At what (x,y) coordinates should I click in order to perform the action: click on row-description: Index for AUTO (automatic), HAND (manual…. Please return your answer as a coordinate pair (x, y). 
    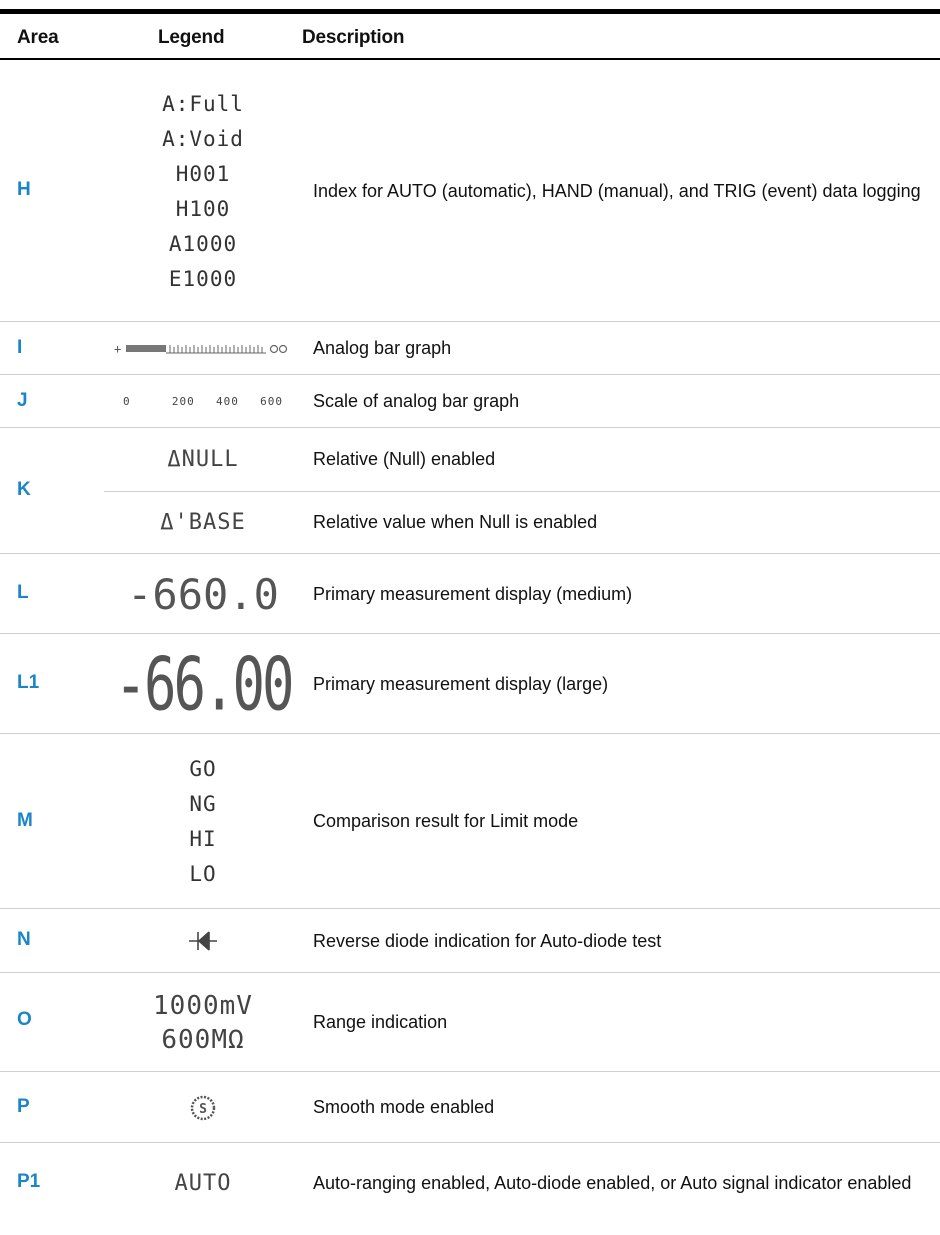
    Looking at the image, I should click on (617, 190).